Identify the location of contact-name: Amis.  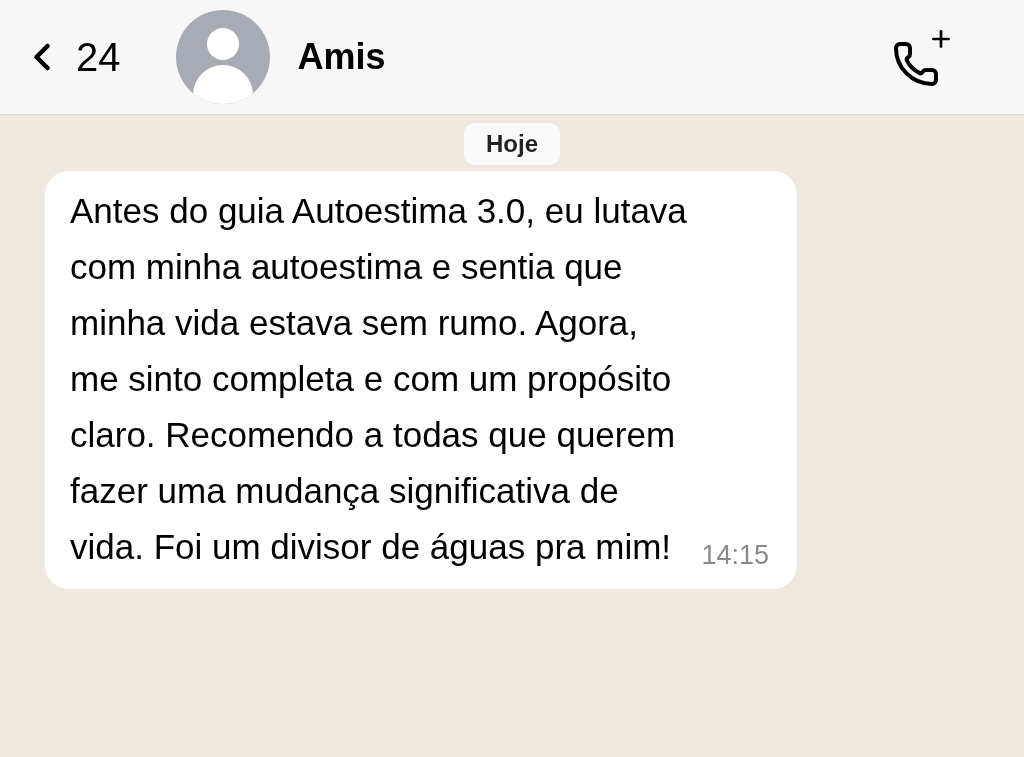
(341, 57).